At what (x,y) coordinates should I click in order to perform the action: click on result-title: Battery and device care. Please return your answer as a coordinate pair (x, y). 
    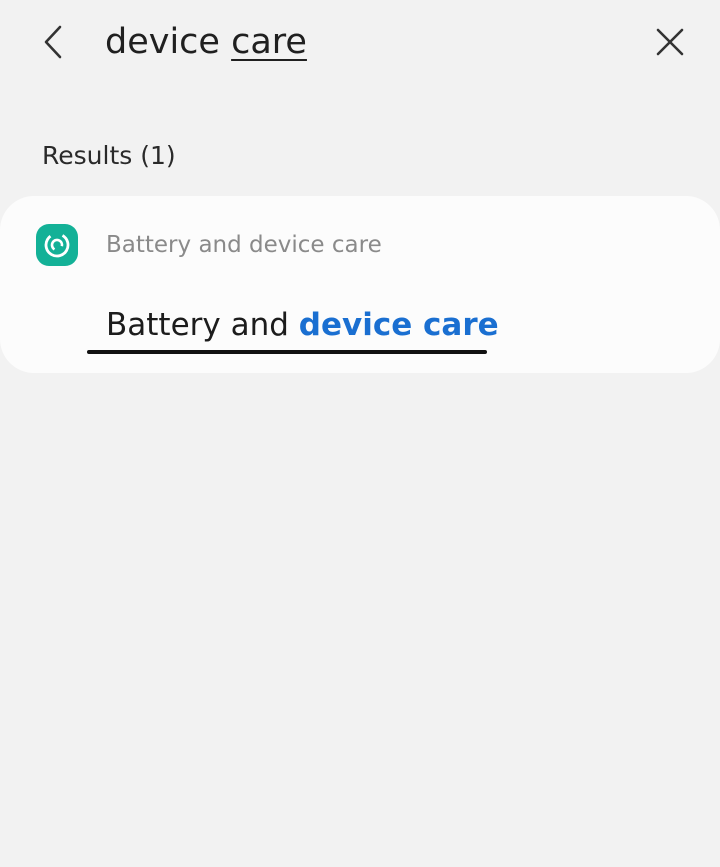
    Looking at the image, I should click on (302, 325).